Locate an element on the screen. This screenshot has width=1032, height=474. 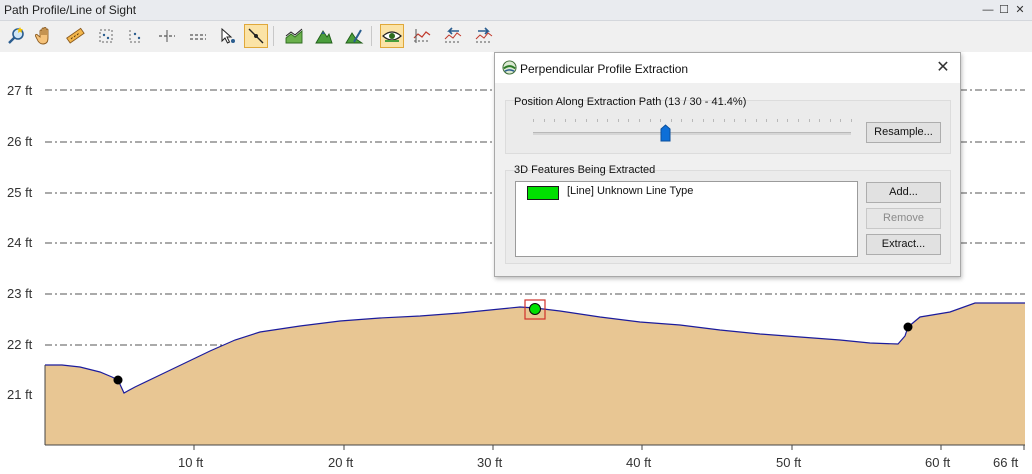
window-title: Path Profile/Line of Sight is located at coordinates (70, 10).